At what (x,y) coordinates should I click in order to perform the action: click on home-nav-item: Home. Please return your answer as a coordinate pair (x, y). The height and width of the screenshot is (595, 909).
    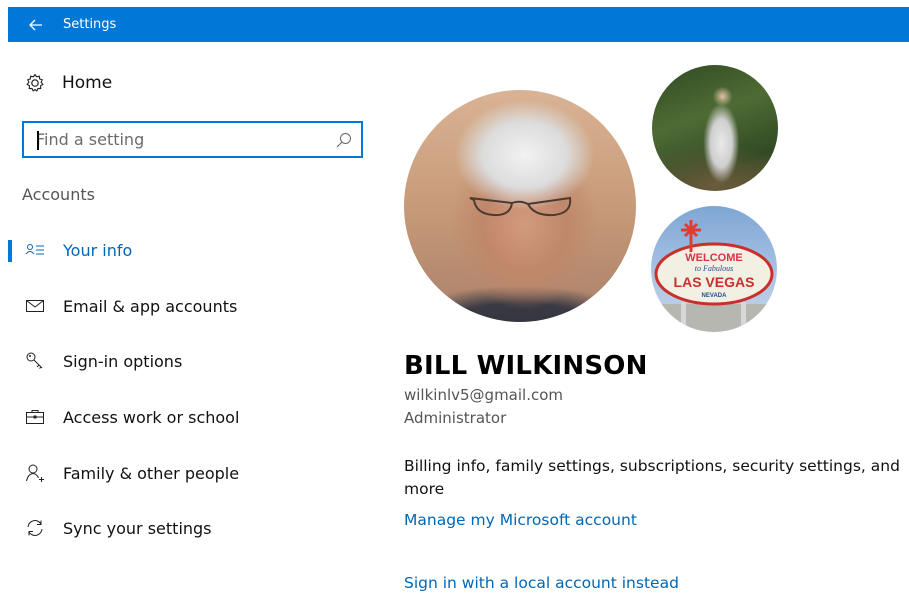
    Looking at the image, I should click on (68, 83).